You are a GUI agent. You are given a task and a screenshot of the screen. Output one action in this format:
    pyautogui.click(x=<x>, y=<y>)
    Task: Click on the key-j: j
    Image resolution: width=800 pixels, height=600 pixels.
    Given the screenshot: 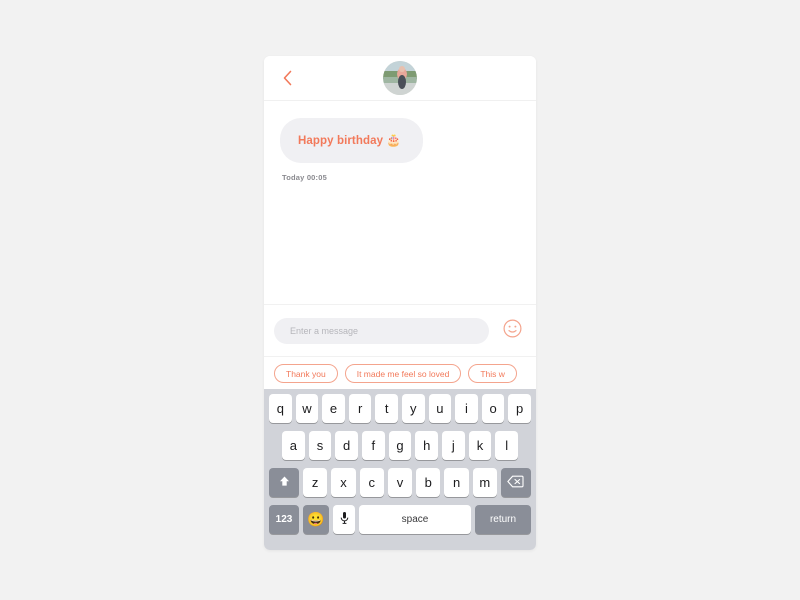 What is the action you would take?
    pyautogui.click(x=453, y=445)
    